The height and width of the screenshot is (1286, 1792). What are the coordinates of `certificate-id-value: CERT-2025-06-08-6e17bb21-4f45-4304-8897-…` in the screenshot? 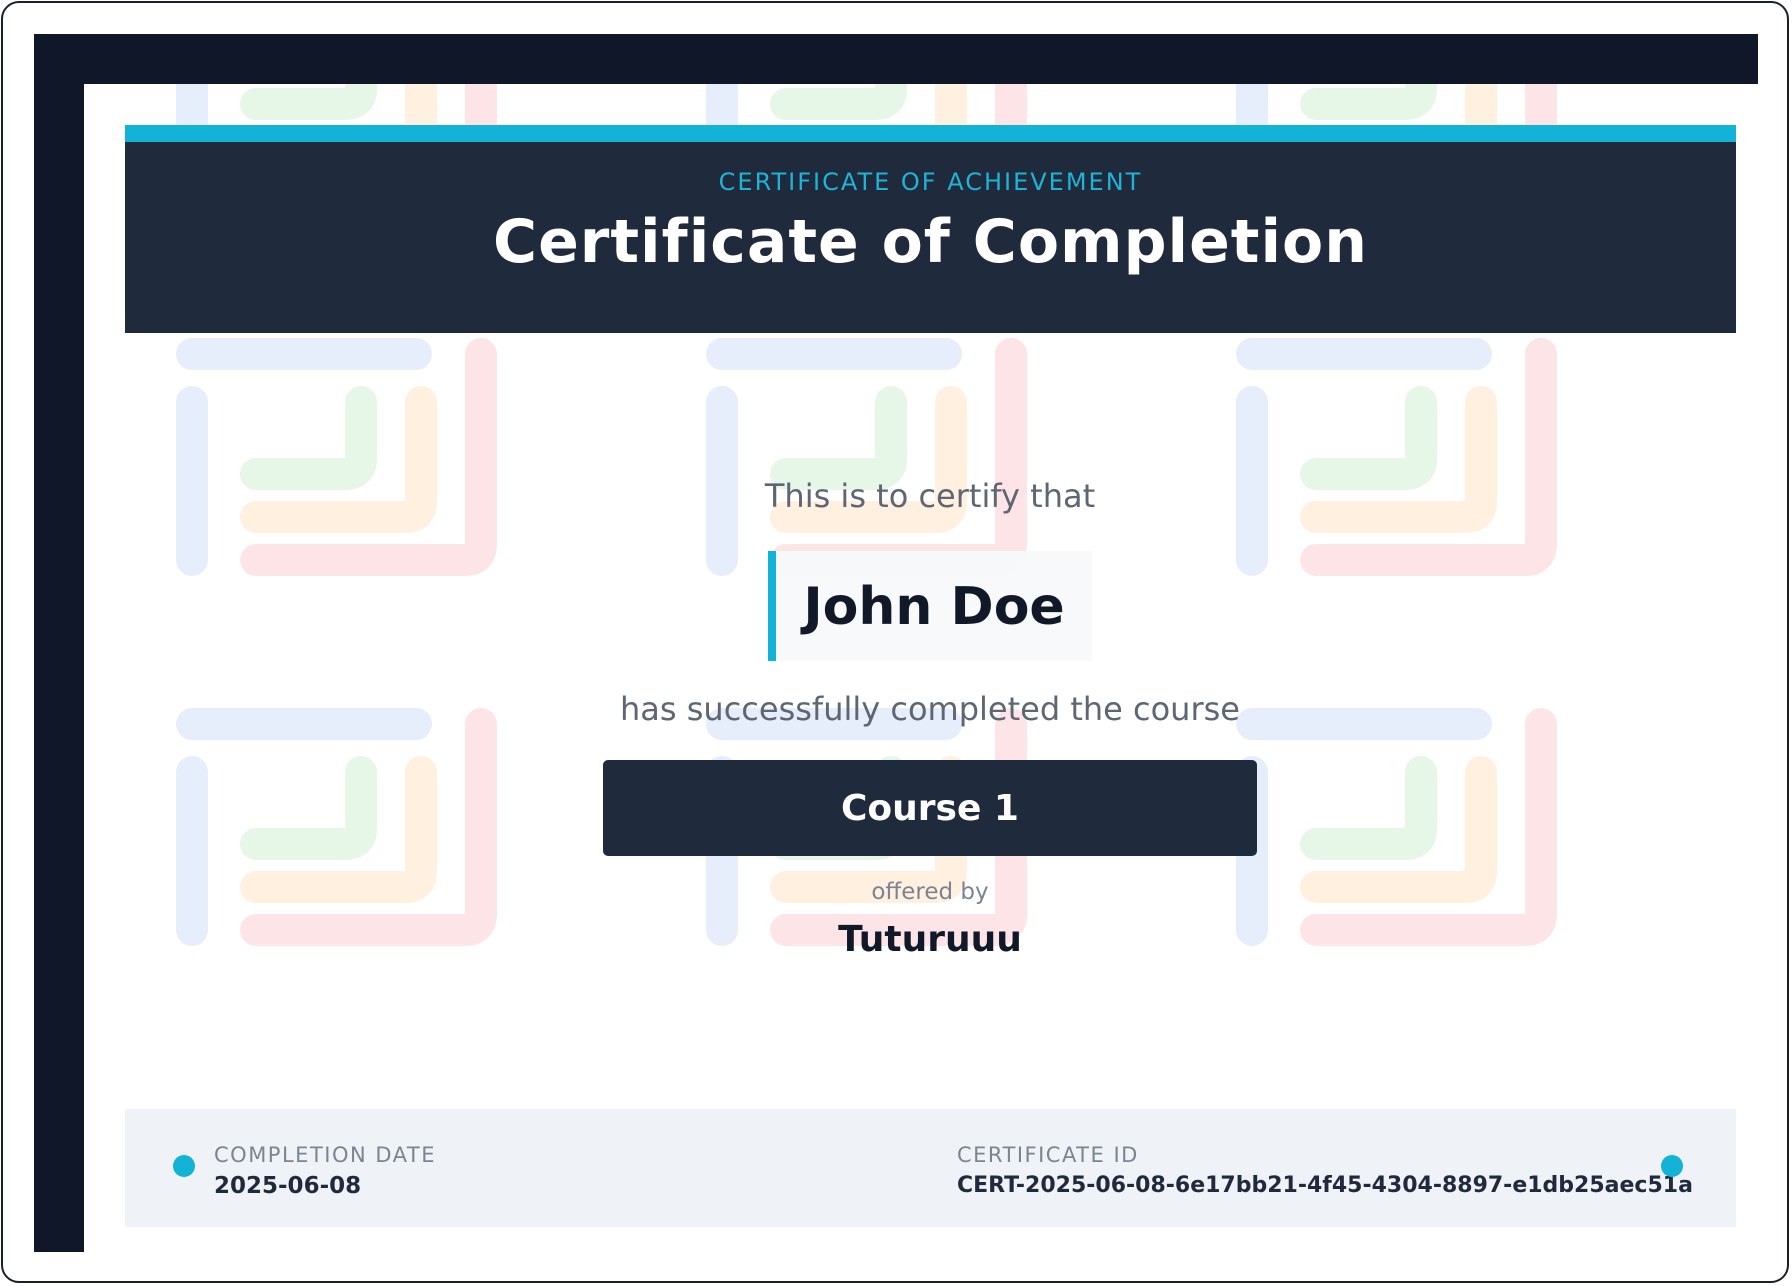 It's located at (1325, 1185).